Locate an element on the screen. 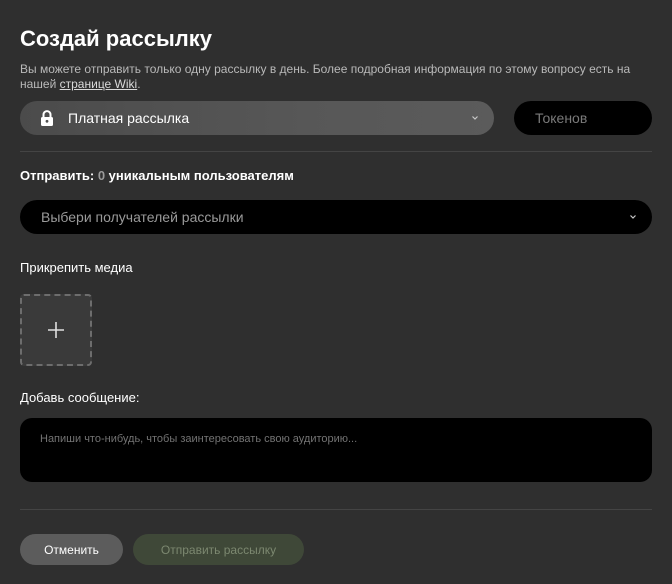  send-summary: Отправить: 0 уникальным пользователям is located at coordinates (157, 175).